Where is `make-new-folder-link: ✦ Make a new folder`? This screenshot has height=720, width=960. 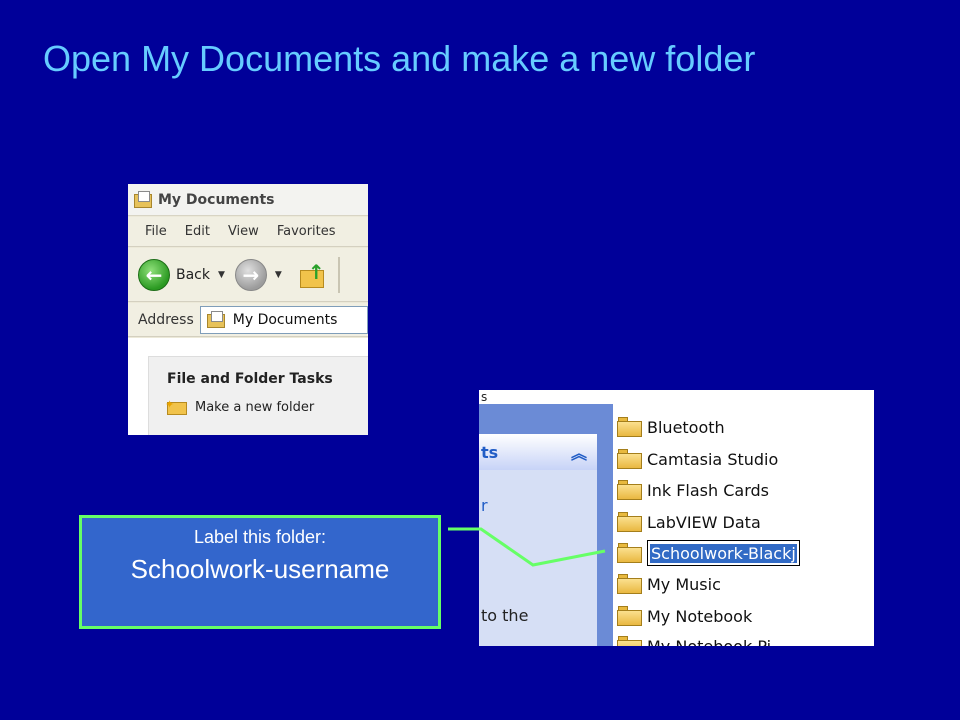
make-new-folder-link: ✦ Make a new folder is located at coordinates (258, 401).